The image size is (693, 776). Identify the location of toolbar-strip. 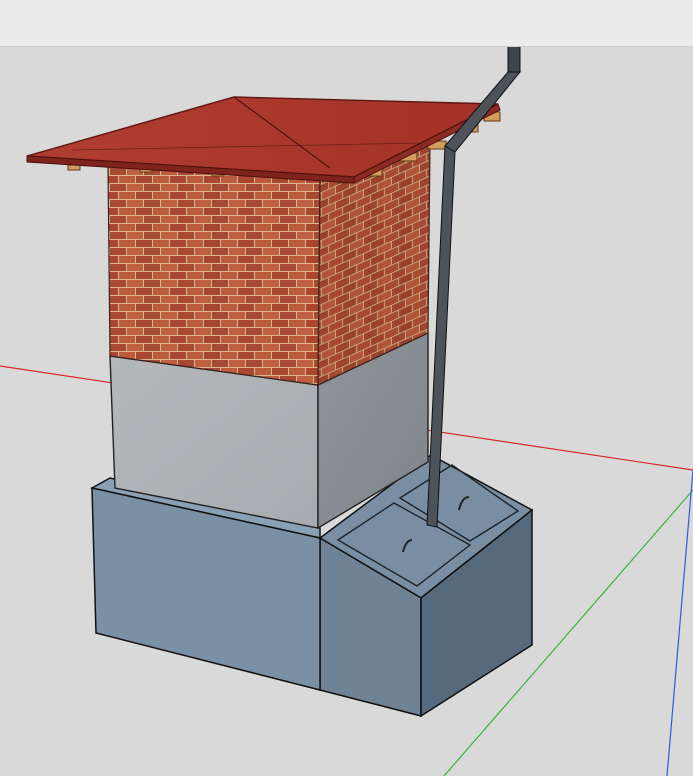
(346, 23).